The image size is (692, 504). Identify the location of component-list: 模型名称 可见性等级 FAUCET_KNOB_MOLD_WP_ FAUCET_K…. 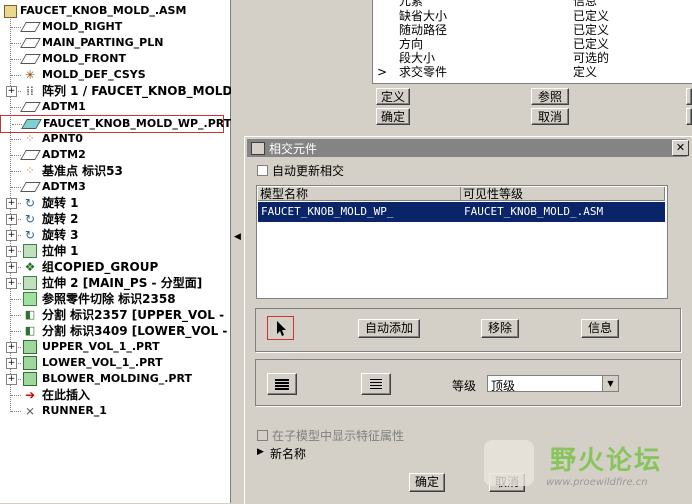
(462, 242).